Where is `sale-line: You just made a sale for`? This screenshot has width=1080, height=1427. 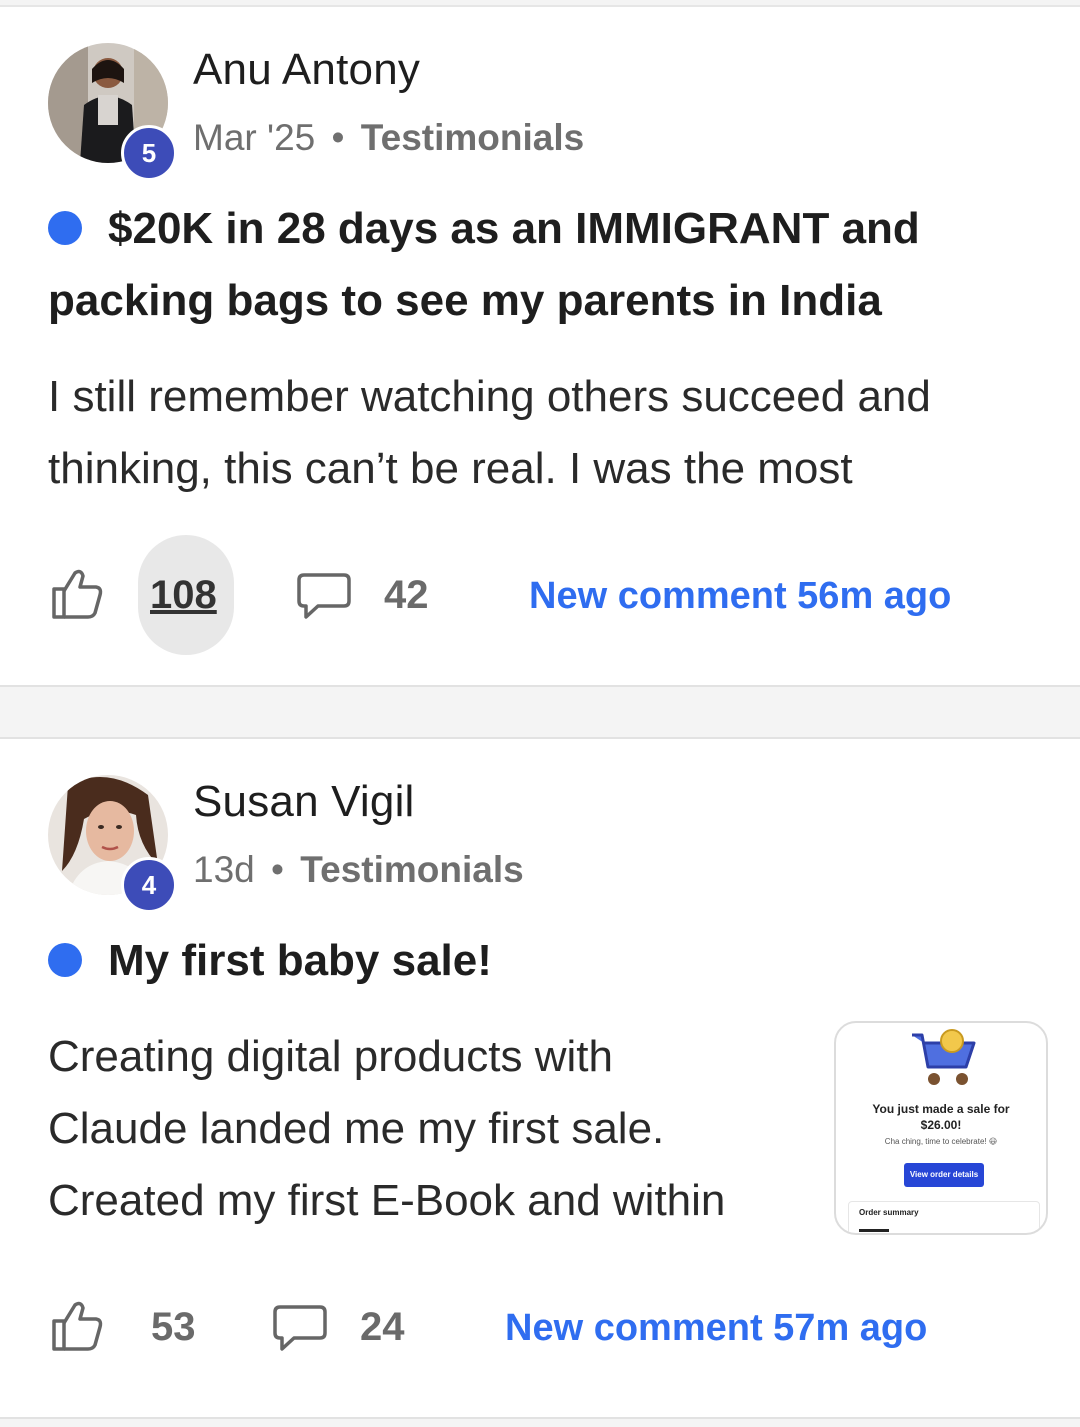 sale-line: You just made a sale for is located at coordinates (941, 1109).